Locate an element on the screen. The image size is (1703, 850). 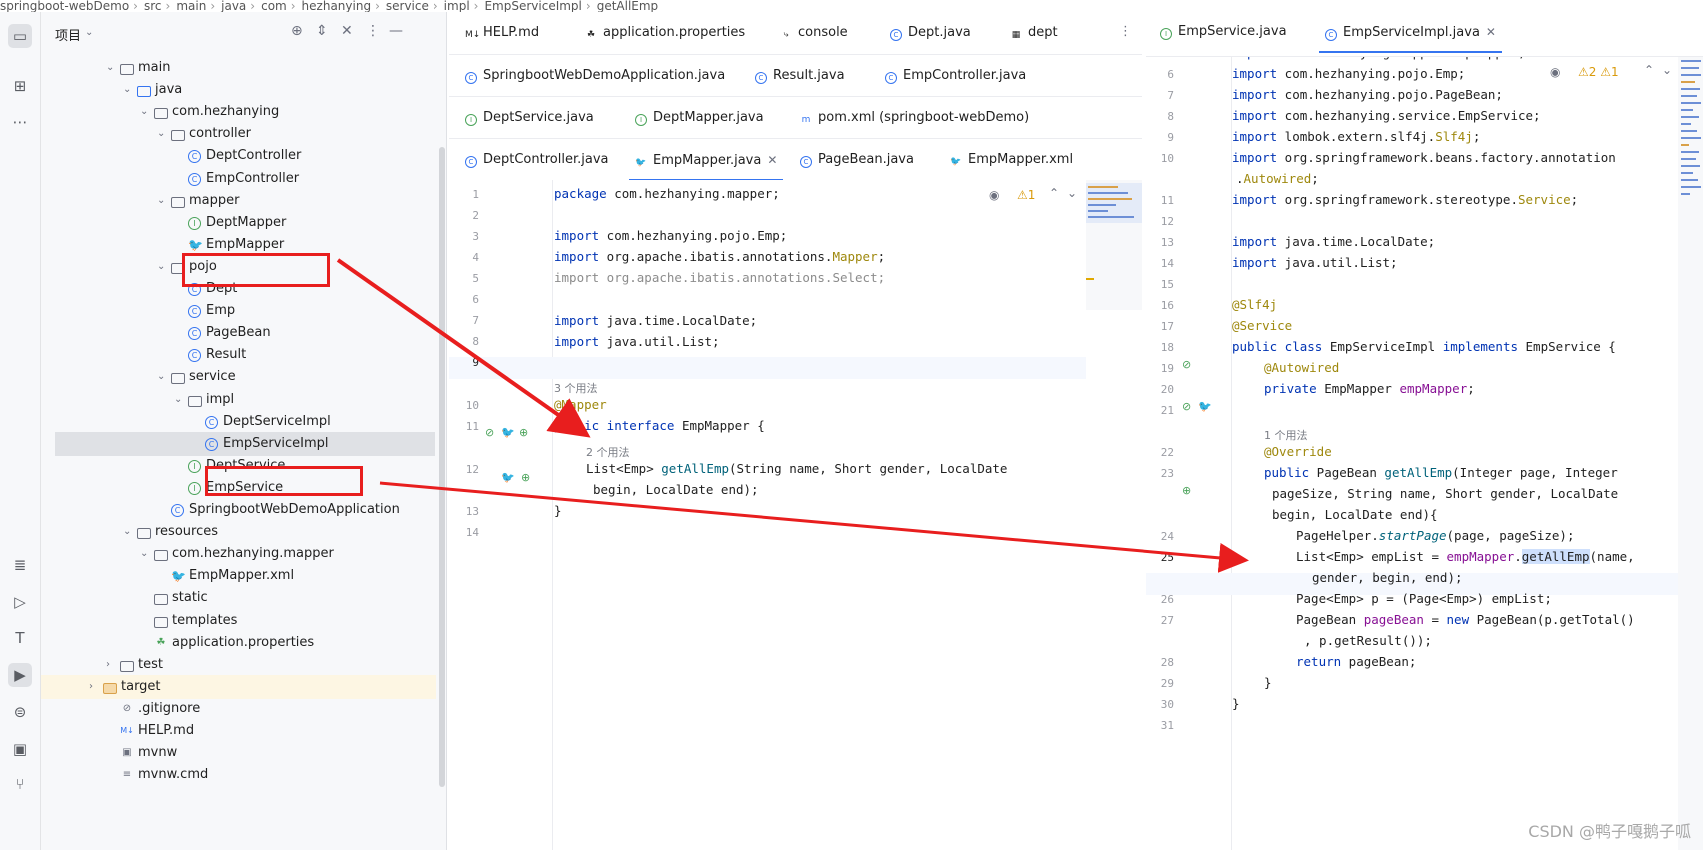
arrow-to-interface is located at coordinates (463, 348).